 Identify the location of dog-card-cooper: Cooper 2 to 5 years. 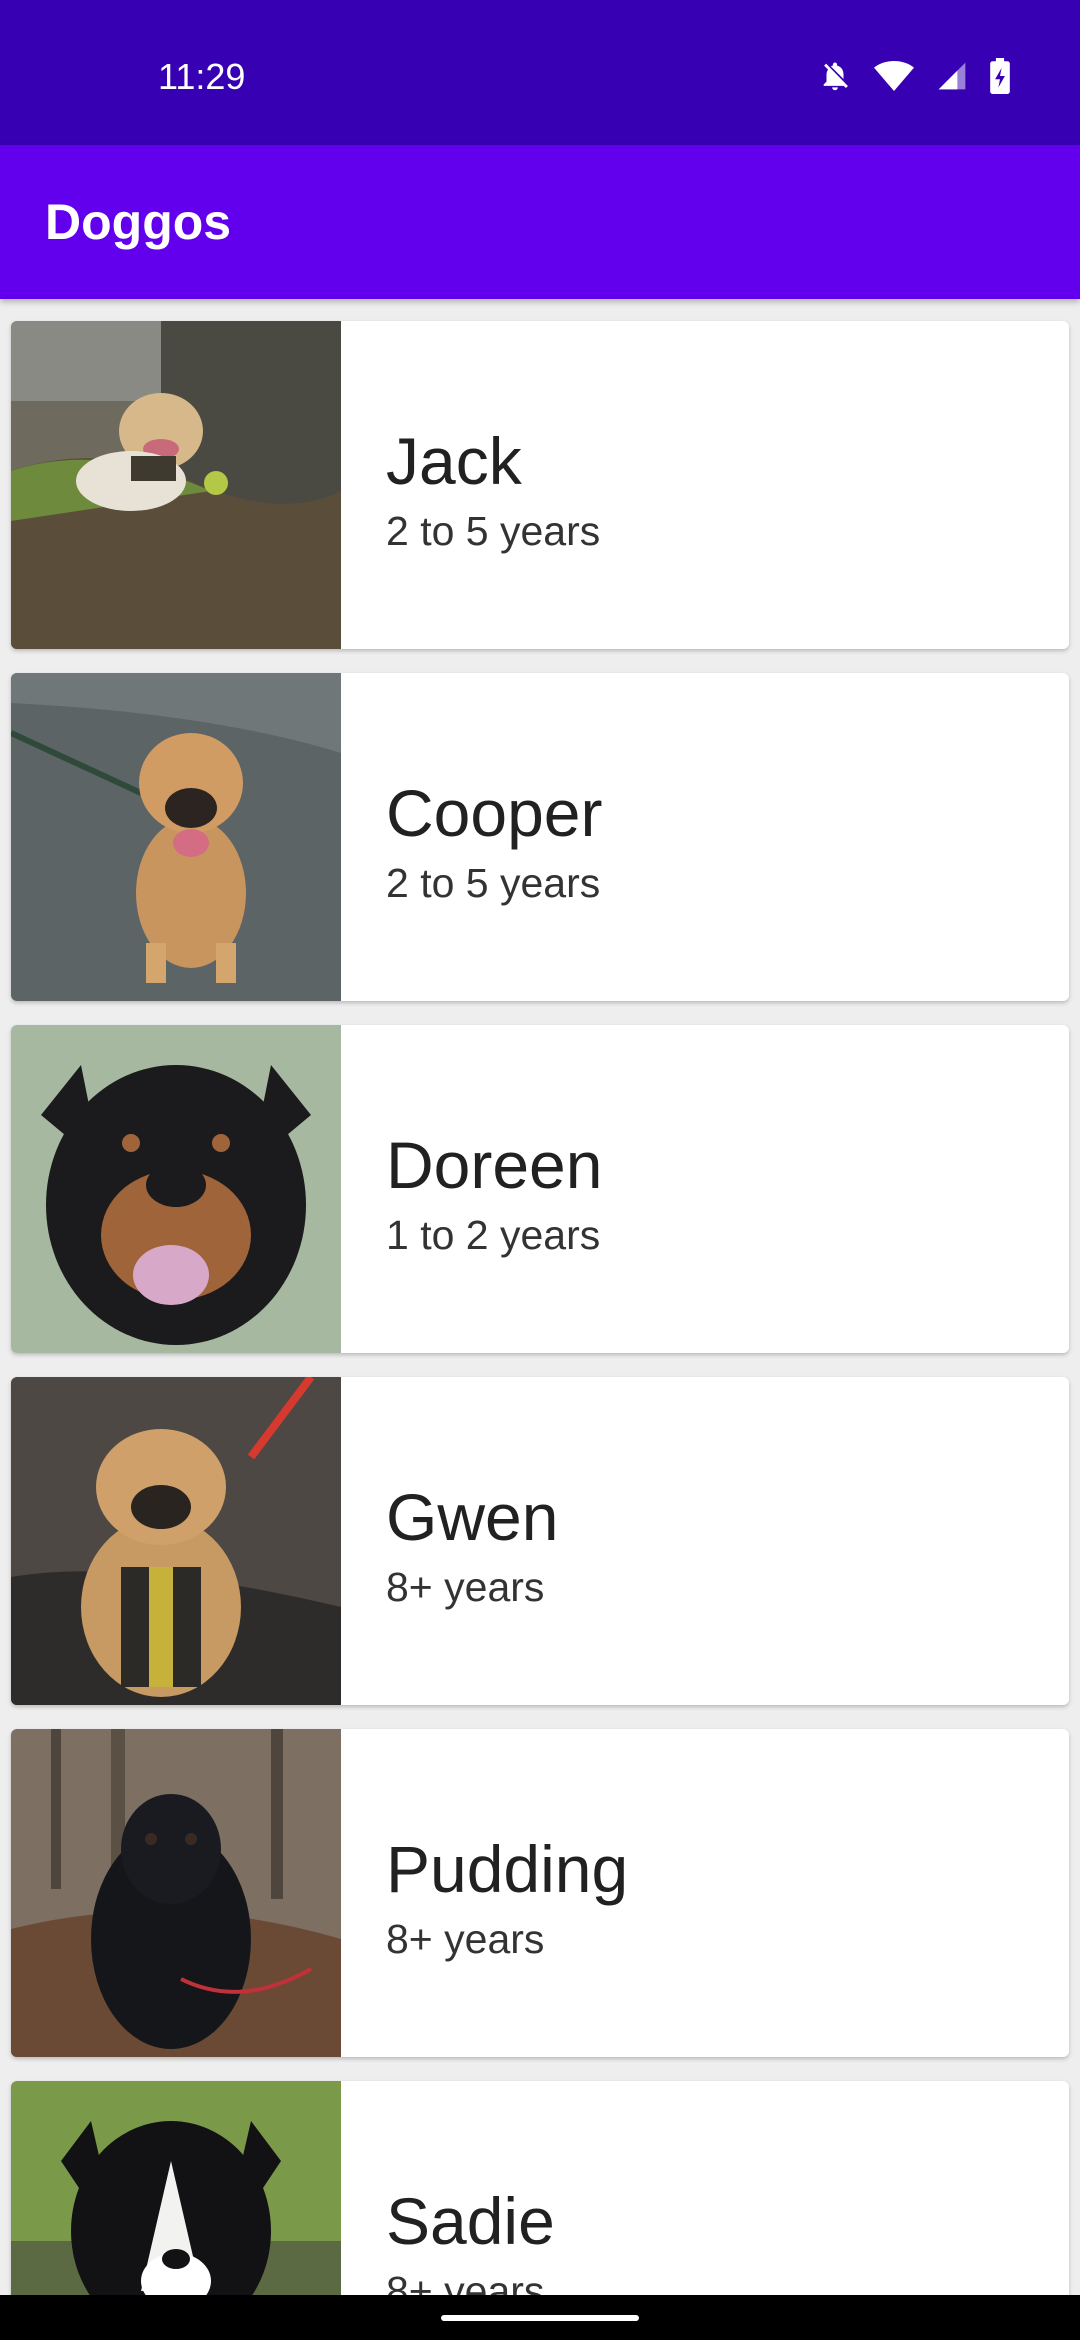
(540, 837).